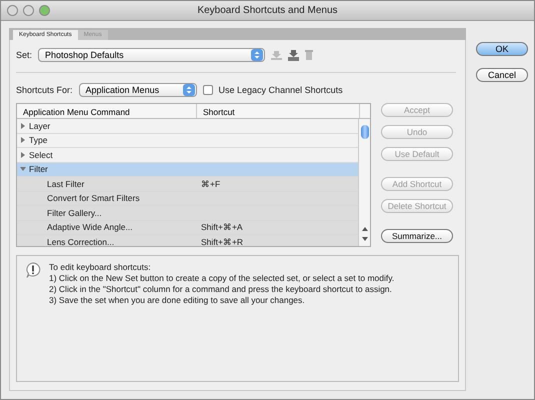 The width and height of the screenshot is (535, 400). I want to click on column-header: Application Menu Command, so click(107, 111).